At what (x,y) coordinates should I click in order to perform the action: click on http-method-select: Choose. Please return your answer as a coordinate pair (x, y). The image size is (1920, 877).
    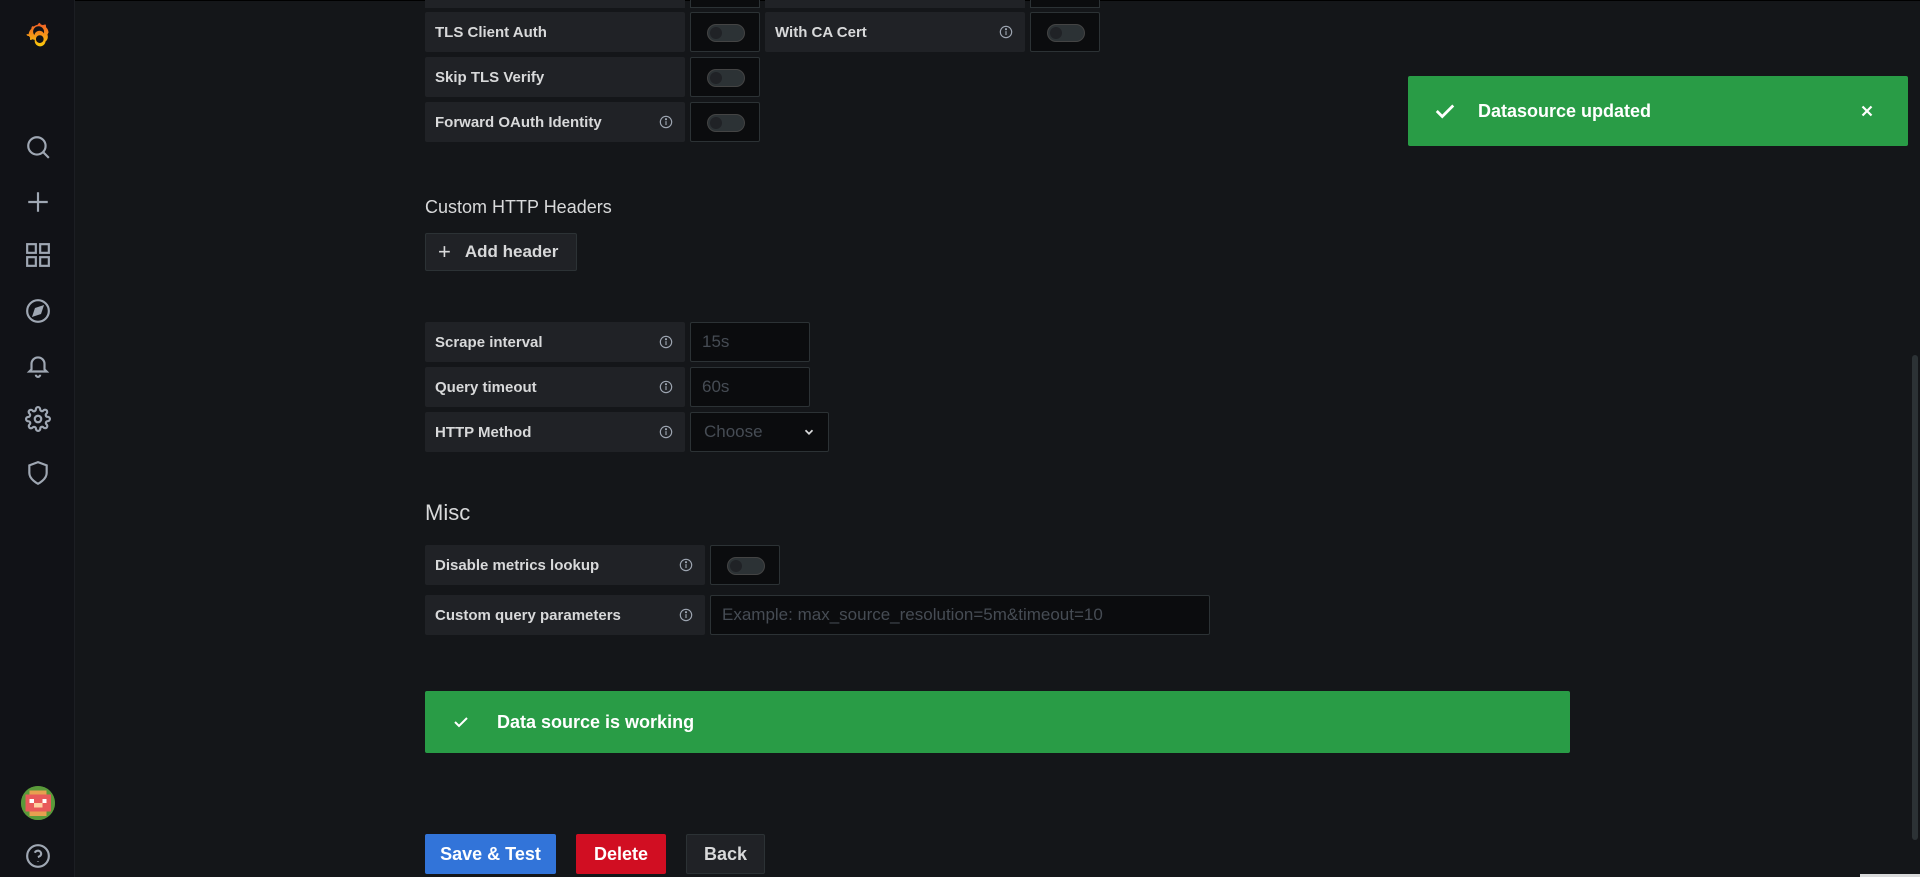
    Looking at the image, I should click on (759, 432).